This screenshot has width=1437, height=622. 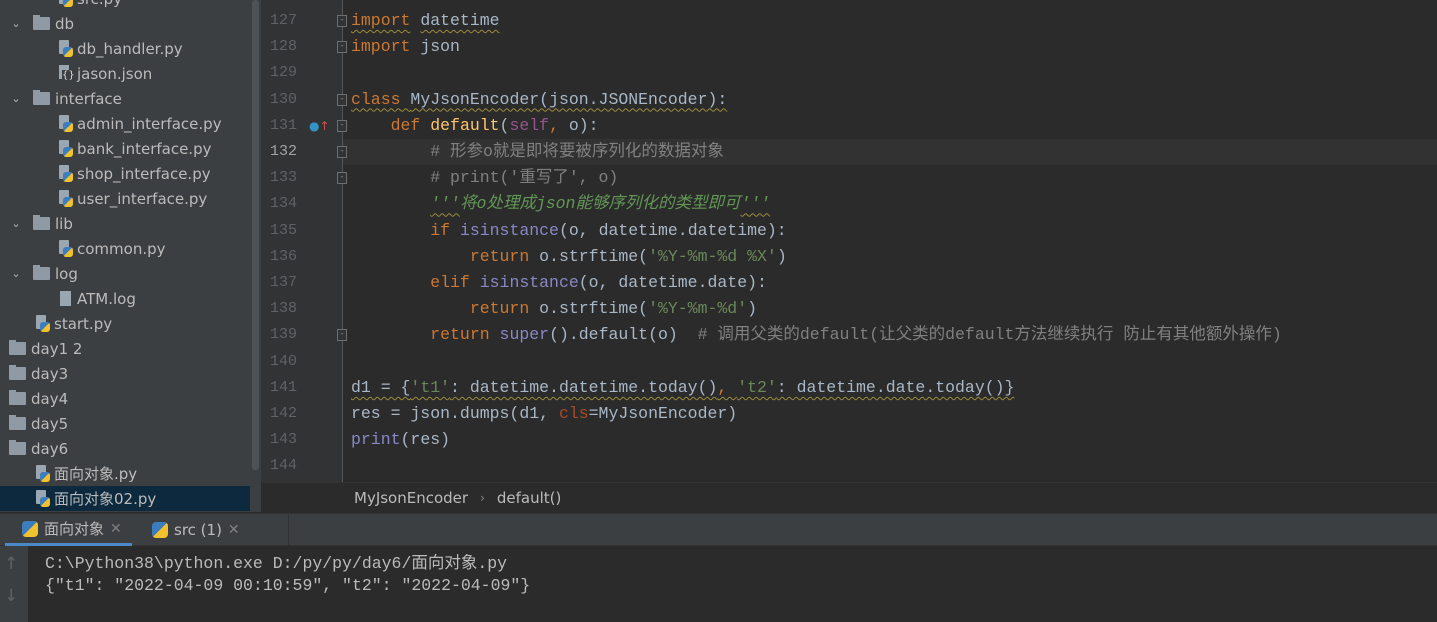 I want to click on tree-item: ATM.log, so click(x=125, y=298).